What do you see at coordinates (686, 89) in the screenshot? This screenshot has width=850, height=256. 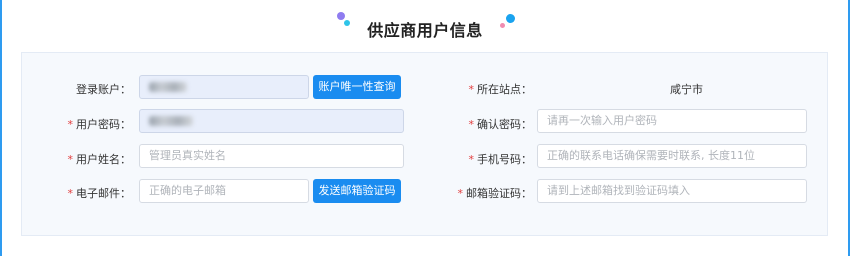 I see `site-value: 咸宁市` at bounding box center [686, 89].